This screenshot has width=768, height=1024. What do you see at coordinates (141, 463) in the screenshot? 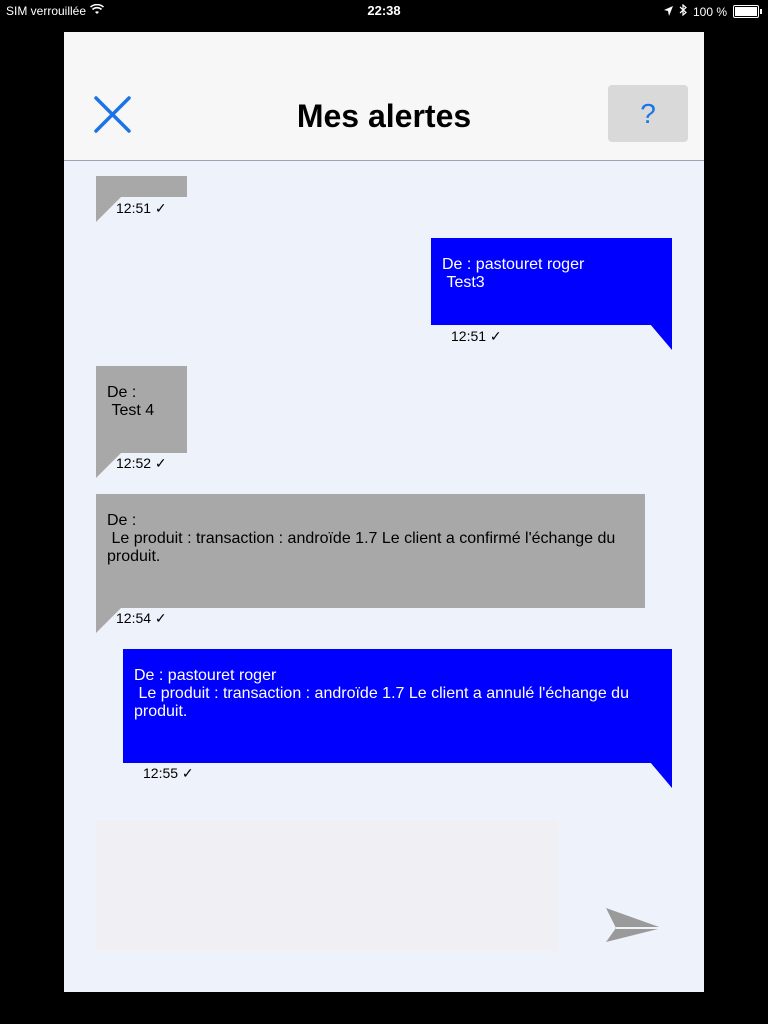
I see `message-time: 12:52 ✓` at bounding box center [141, 463].